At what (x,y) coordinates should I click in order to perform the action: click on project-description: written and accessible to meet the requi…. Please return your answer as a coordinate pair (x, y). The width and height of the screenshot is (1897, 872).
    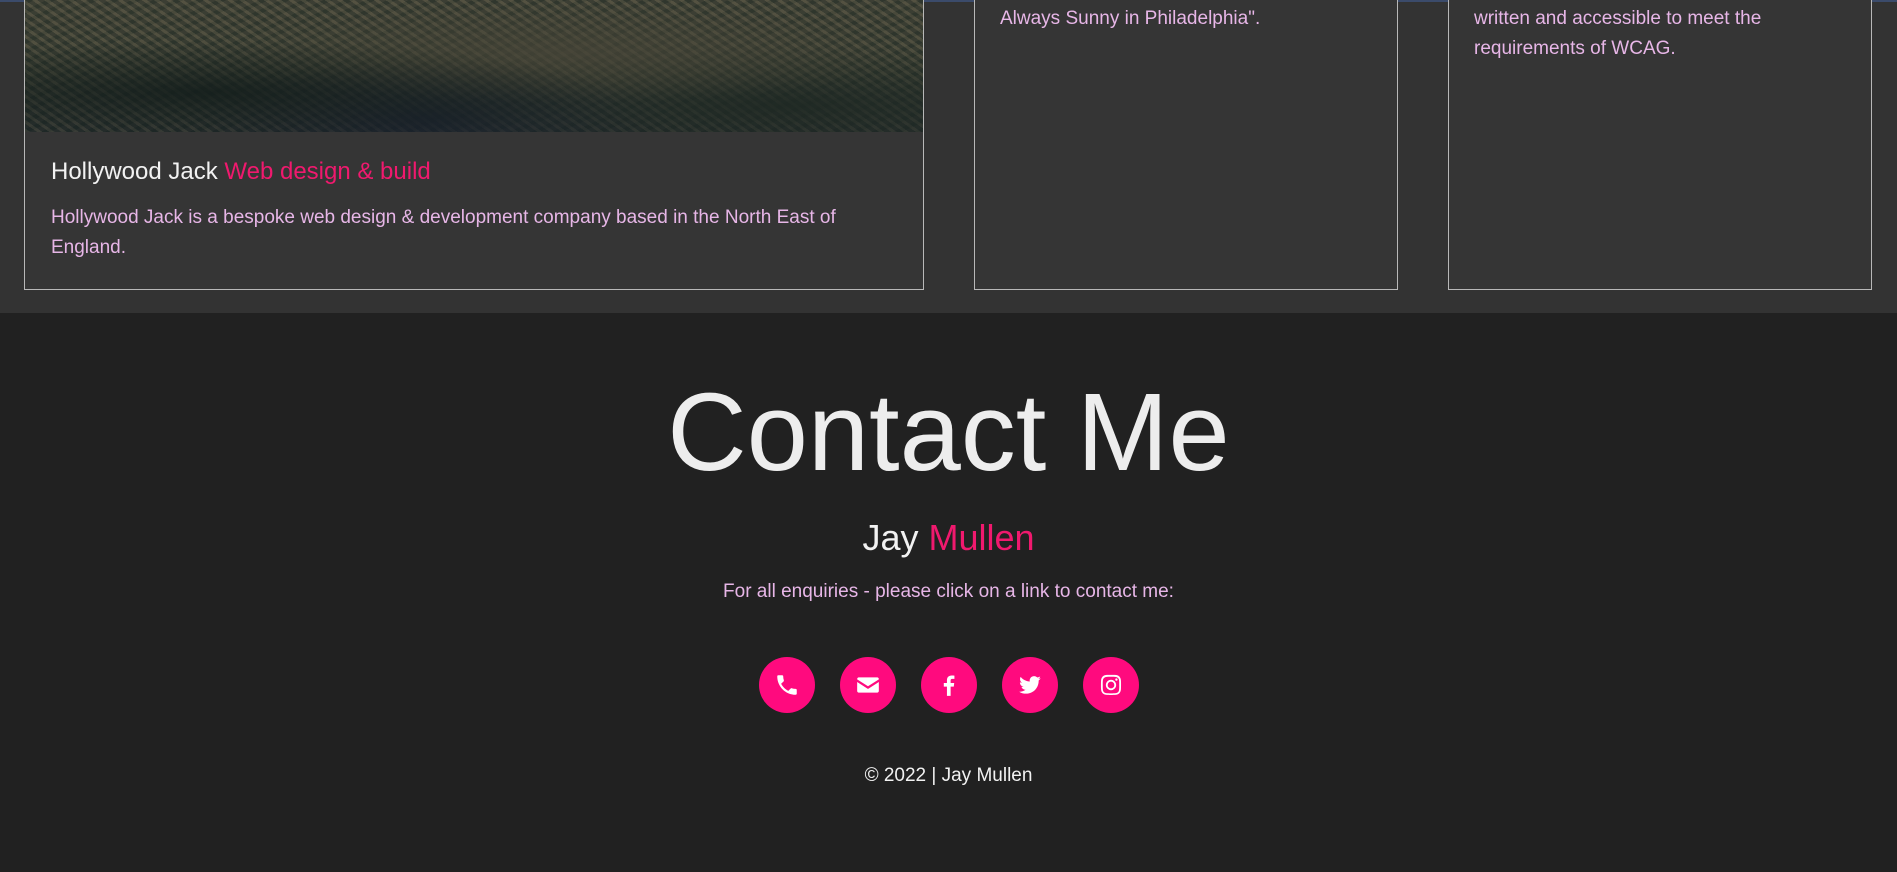
    Looking at the image, I should click on (1618, 33).